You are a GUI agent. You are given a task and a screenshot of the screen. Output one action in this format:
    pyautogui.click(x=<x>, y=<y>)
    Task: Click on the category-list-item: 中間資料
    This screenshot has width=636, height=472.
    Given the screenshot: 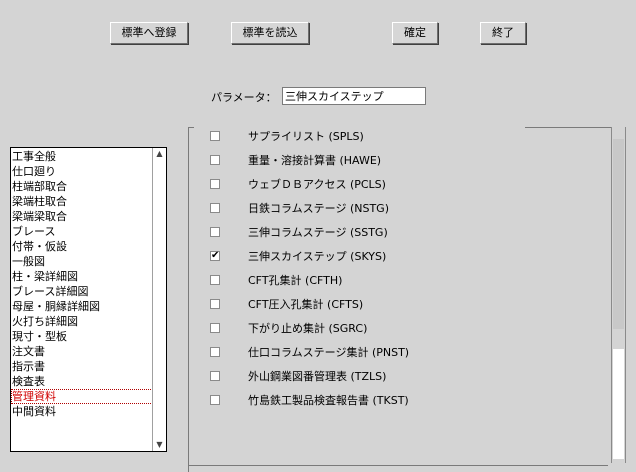 What is the action you would take?
    pyautogui.click(x=82, y=411)
    